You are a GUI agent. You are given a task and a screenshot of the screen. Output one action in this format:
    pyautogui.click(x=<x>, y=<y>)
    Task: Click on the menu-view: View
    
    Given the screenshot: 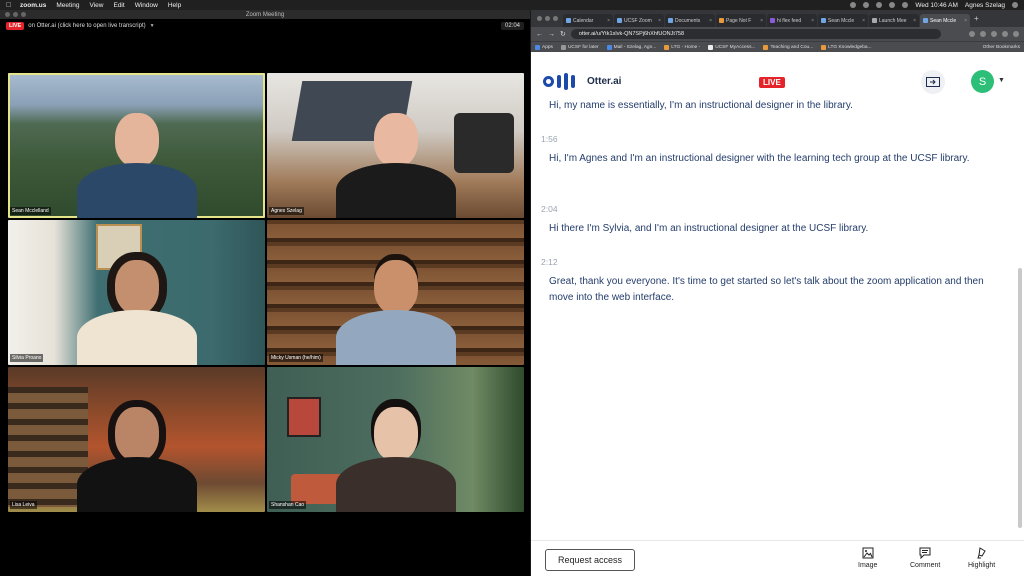 What is the action you would take?
    pyautogui.click(x=97, y=5)
    